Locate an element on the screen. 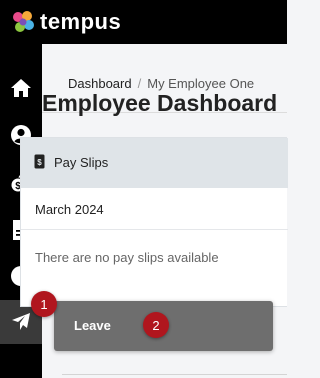 The image size is (320, 378). payslip-icon: $ is located at coordinates (39, 161).